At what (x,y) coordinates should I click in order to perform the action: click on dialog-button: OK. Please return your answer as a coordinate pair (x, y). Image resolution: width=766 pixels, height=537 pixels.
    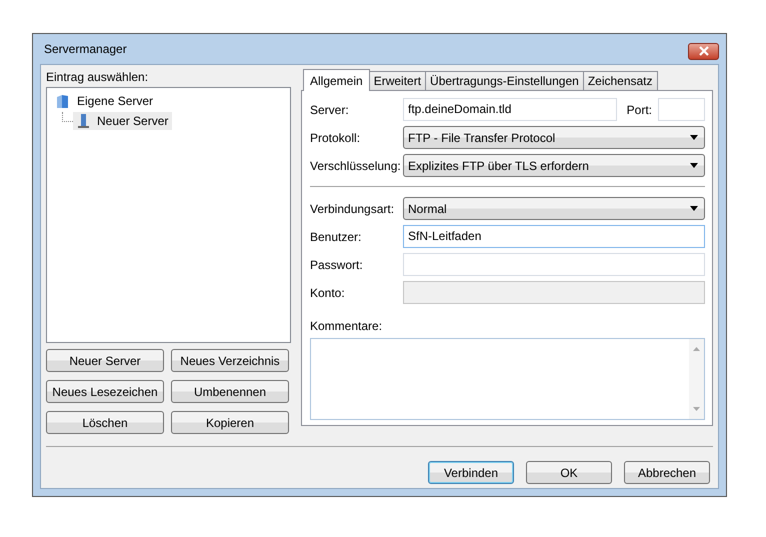
    Looking at the image, I should click on (569, 472).